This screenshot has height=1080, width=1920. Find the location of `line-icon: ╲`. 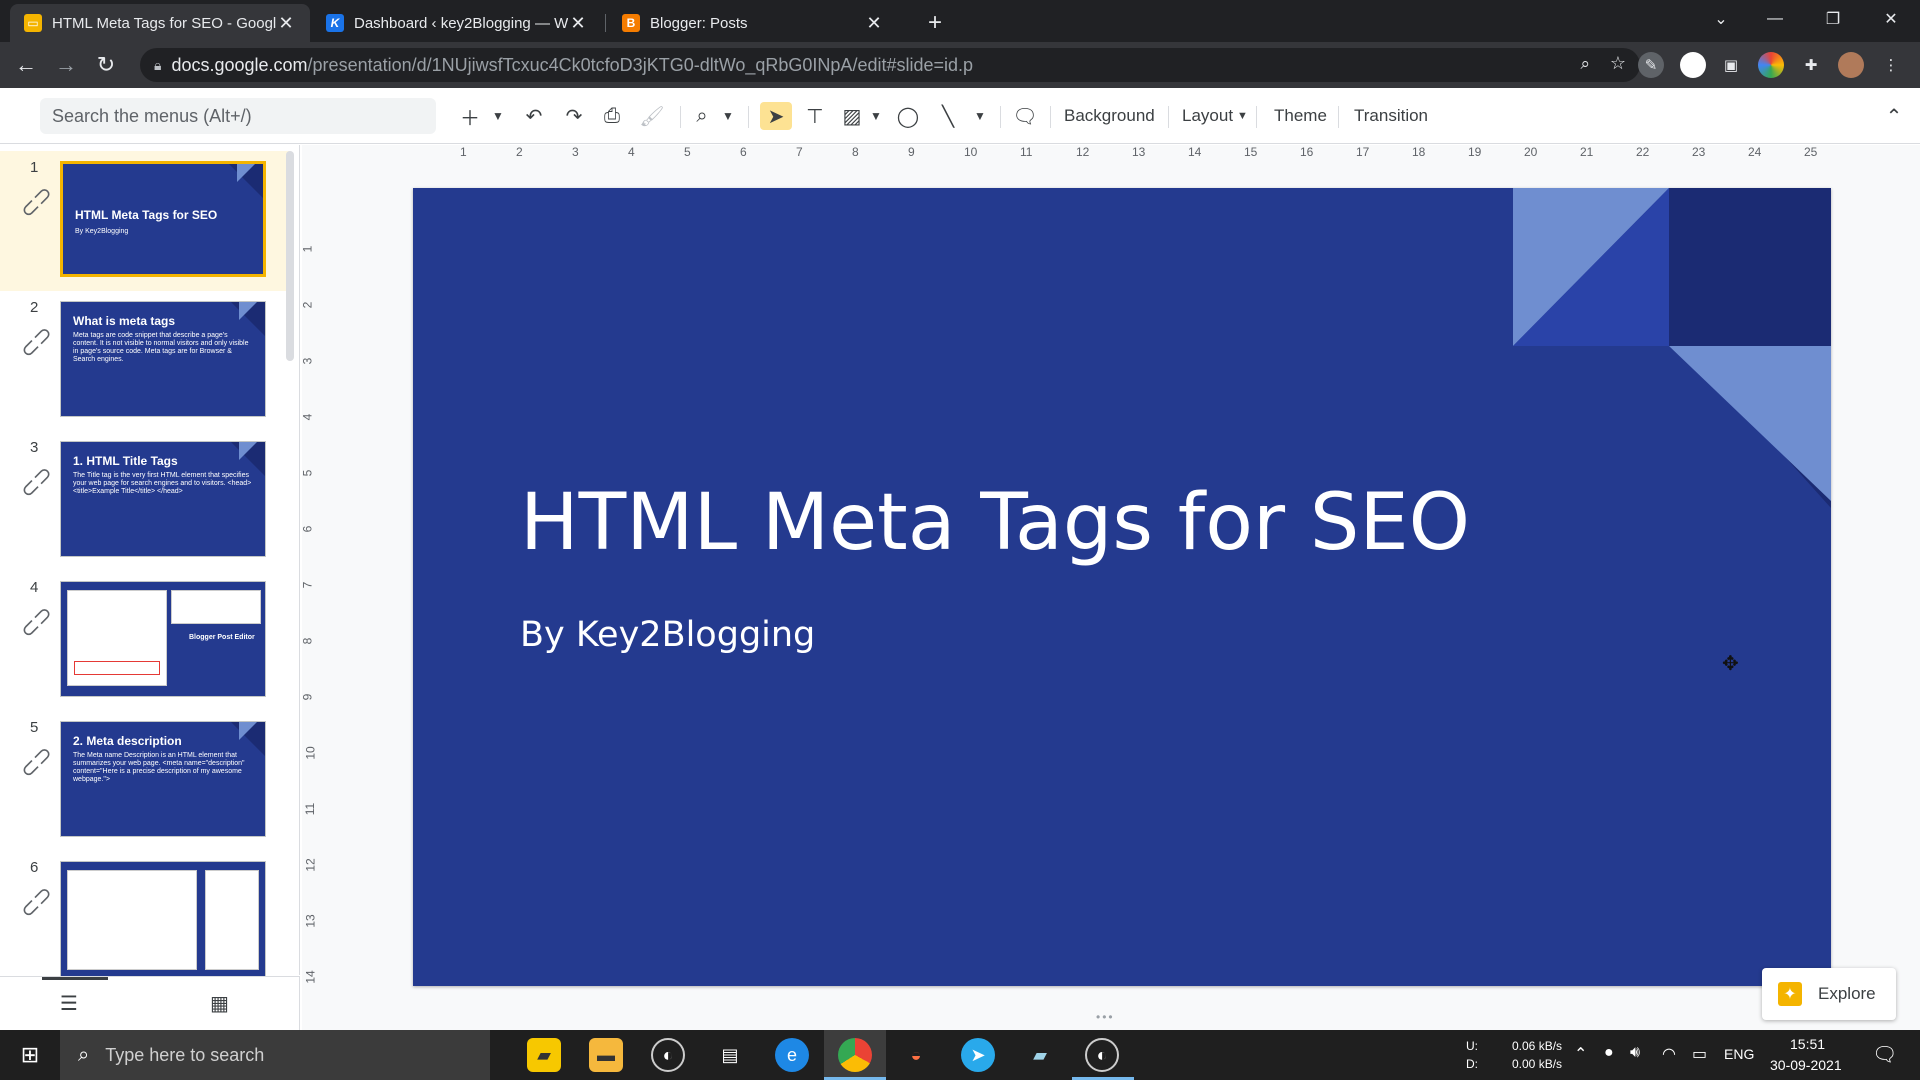

line-icon: ╲ is located at coordinates (948, 116).